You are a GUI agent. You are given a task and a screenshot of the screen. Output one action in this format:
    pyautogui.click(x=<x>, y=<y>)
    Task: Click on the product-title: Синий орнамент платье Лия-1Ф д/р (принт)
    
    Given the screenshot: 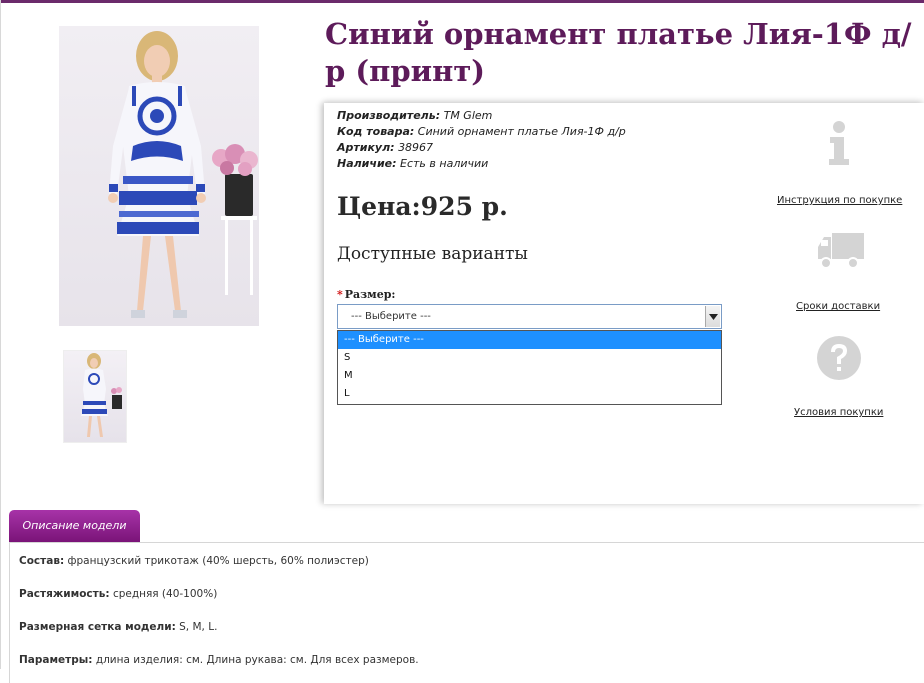 What is the action you would take?
    pyautogui.click(x=618, y=52)
    